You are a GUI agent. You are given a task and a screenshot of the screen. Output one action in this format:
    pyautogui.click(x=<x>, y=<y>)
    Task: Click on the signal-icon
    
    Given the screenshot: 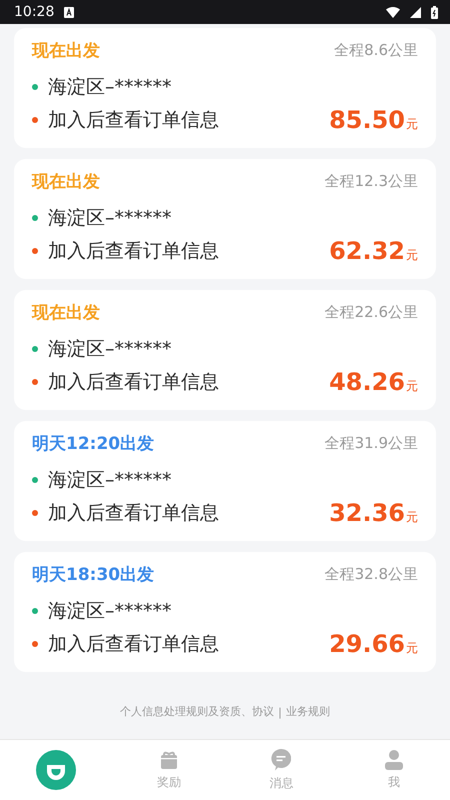 What is the action you would take?
    pyautogui.click(x=415, y=12)
    